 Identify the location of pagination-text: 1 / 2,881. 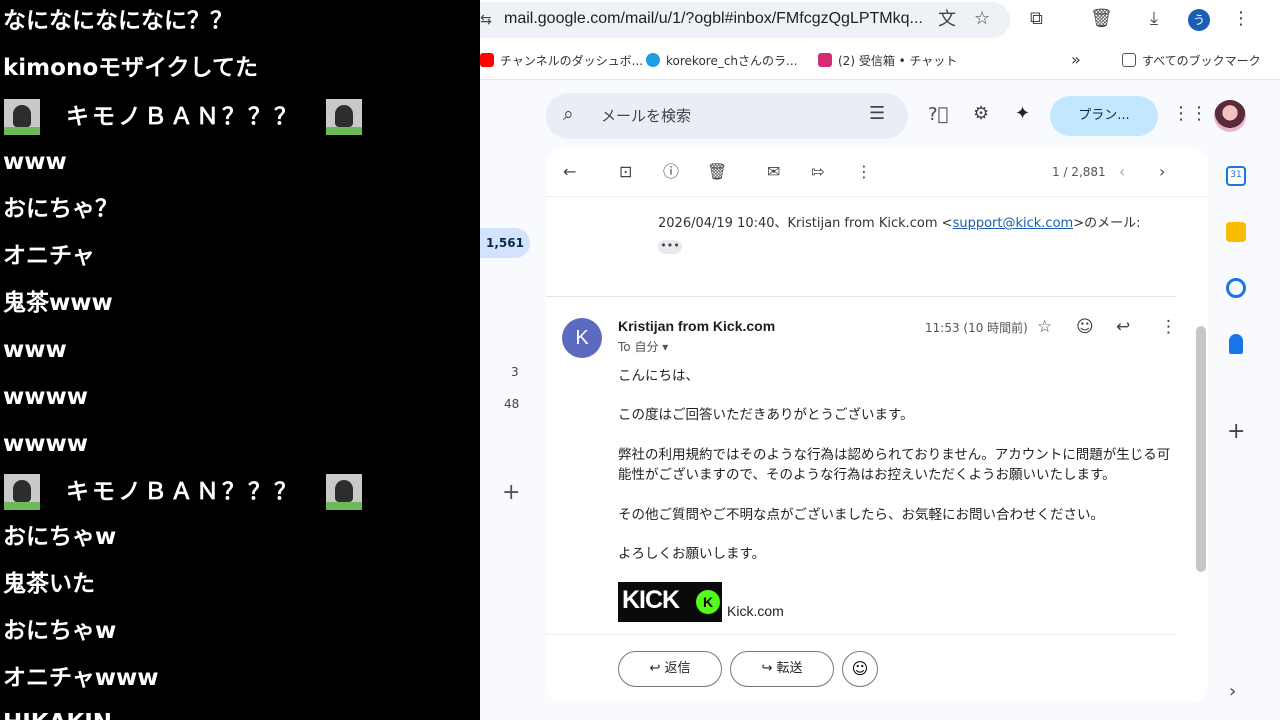
(1079, 172).